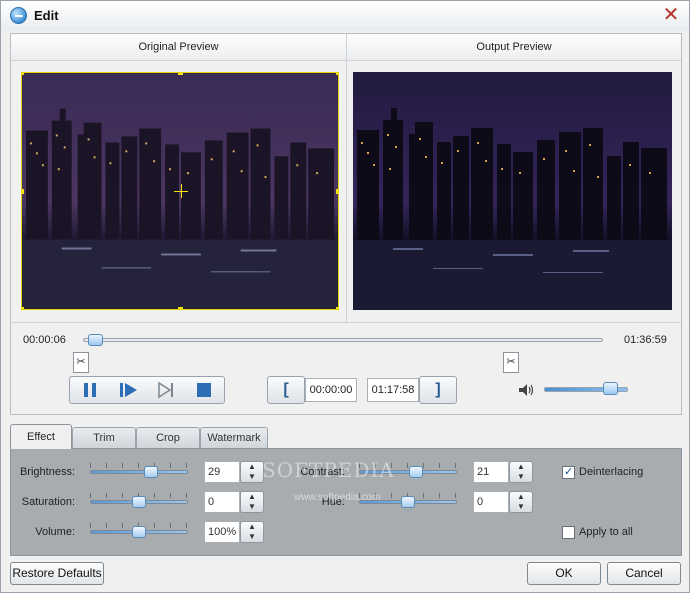 The height and width of the screenshot is (593, 690). Describe the element at coordinates (568, 472) in the screenshot. I see `deinterlacing-checkbox` at that location.